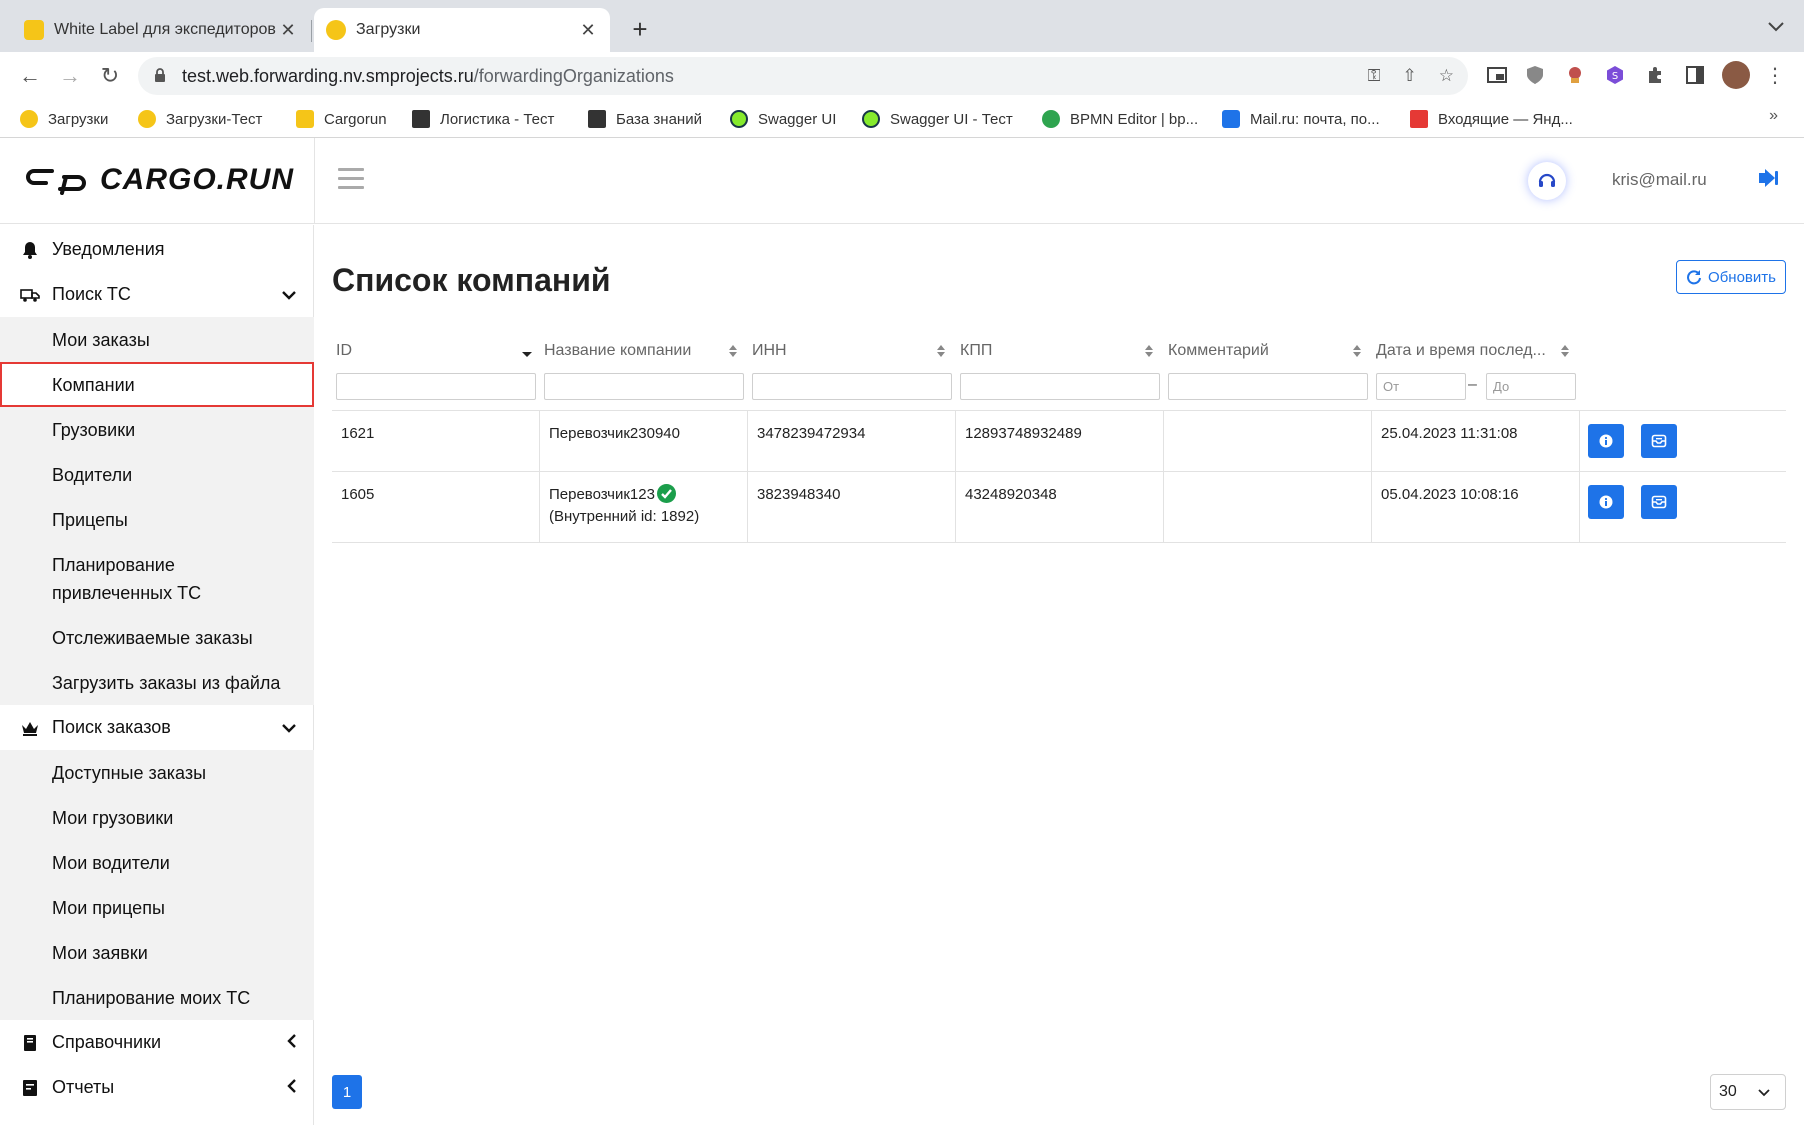 This screenshot has height=1125, width=1804. What do you see at coordinates (200, 119) in the screenshot?
I see `bookmark-zagruzki-test: Загрузки-Тест` at bounding box center [200, 119].